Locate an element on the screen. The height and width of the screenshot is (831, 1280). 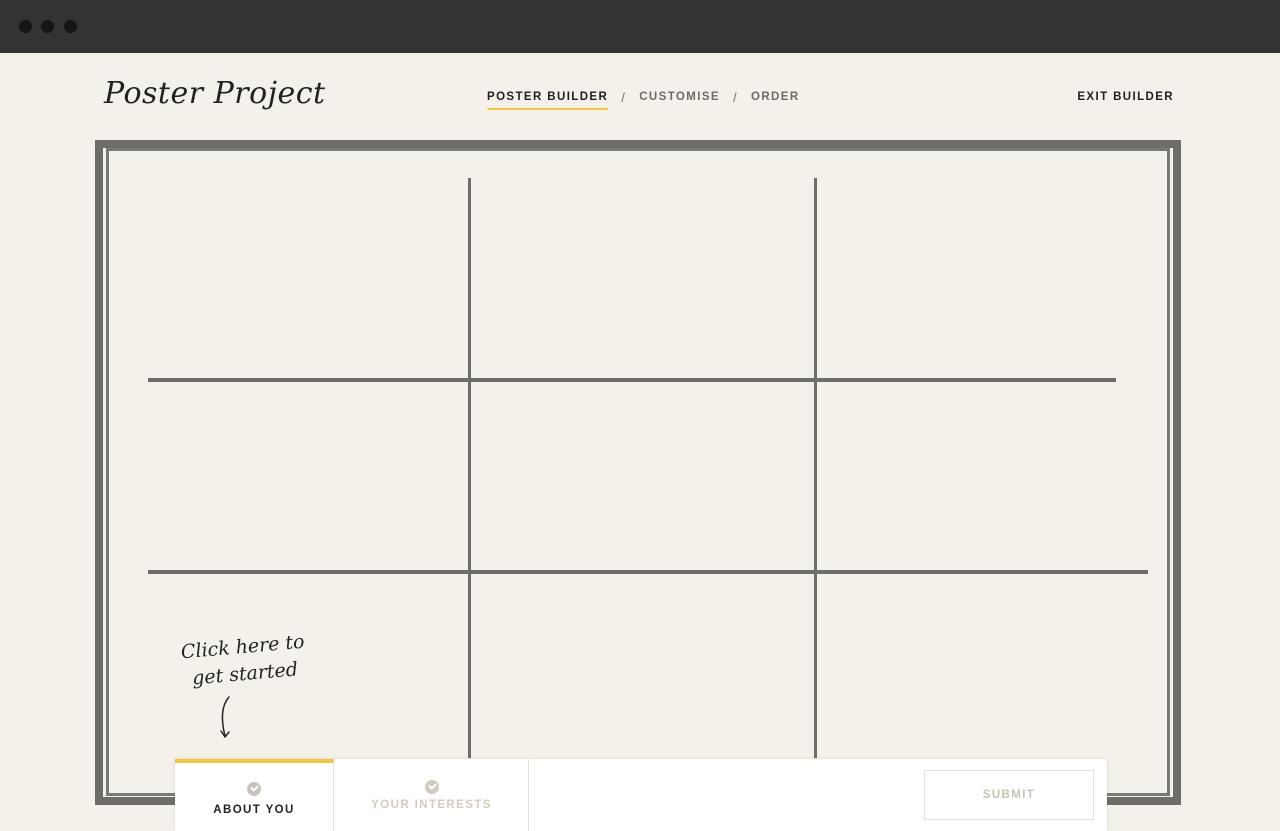
maximize-window-button is located at coordinates (70, 26).